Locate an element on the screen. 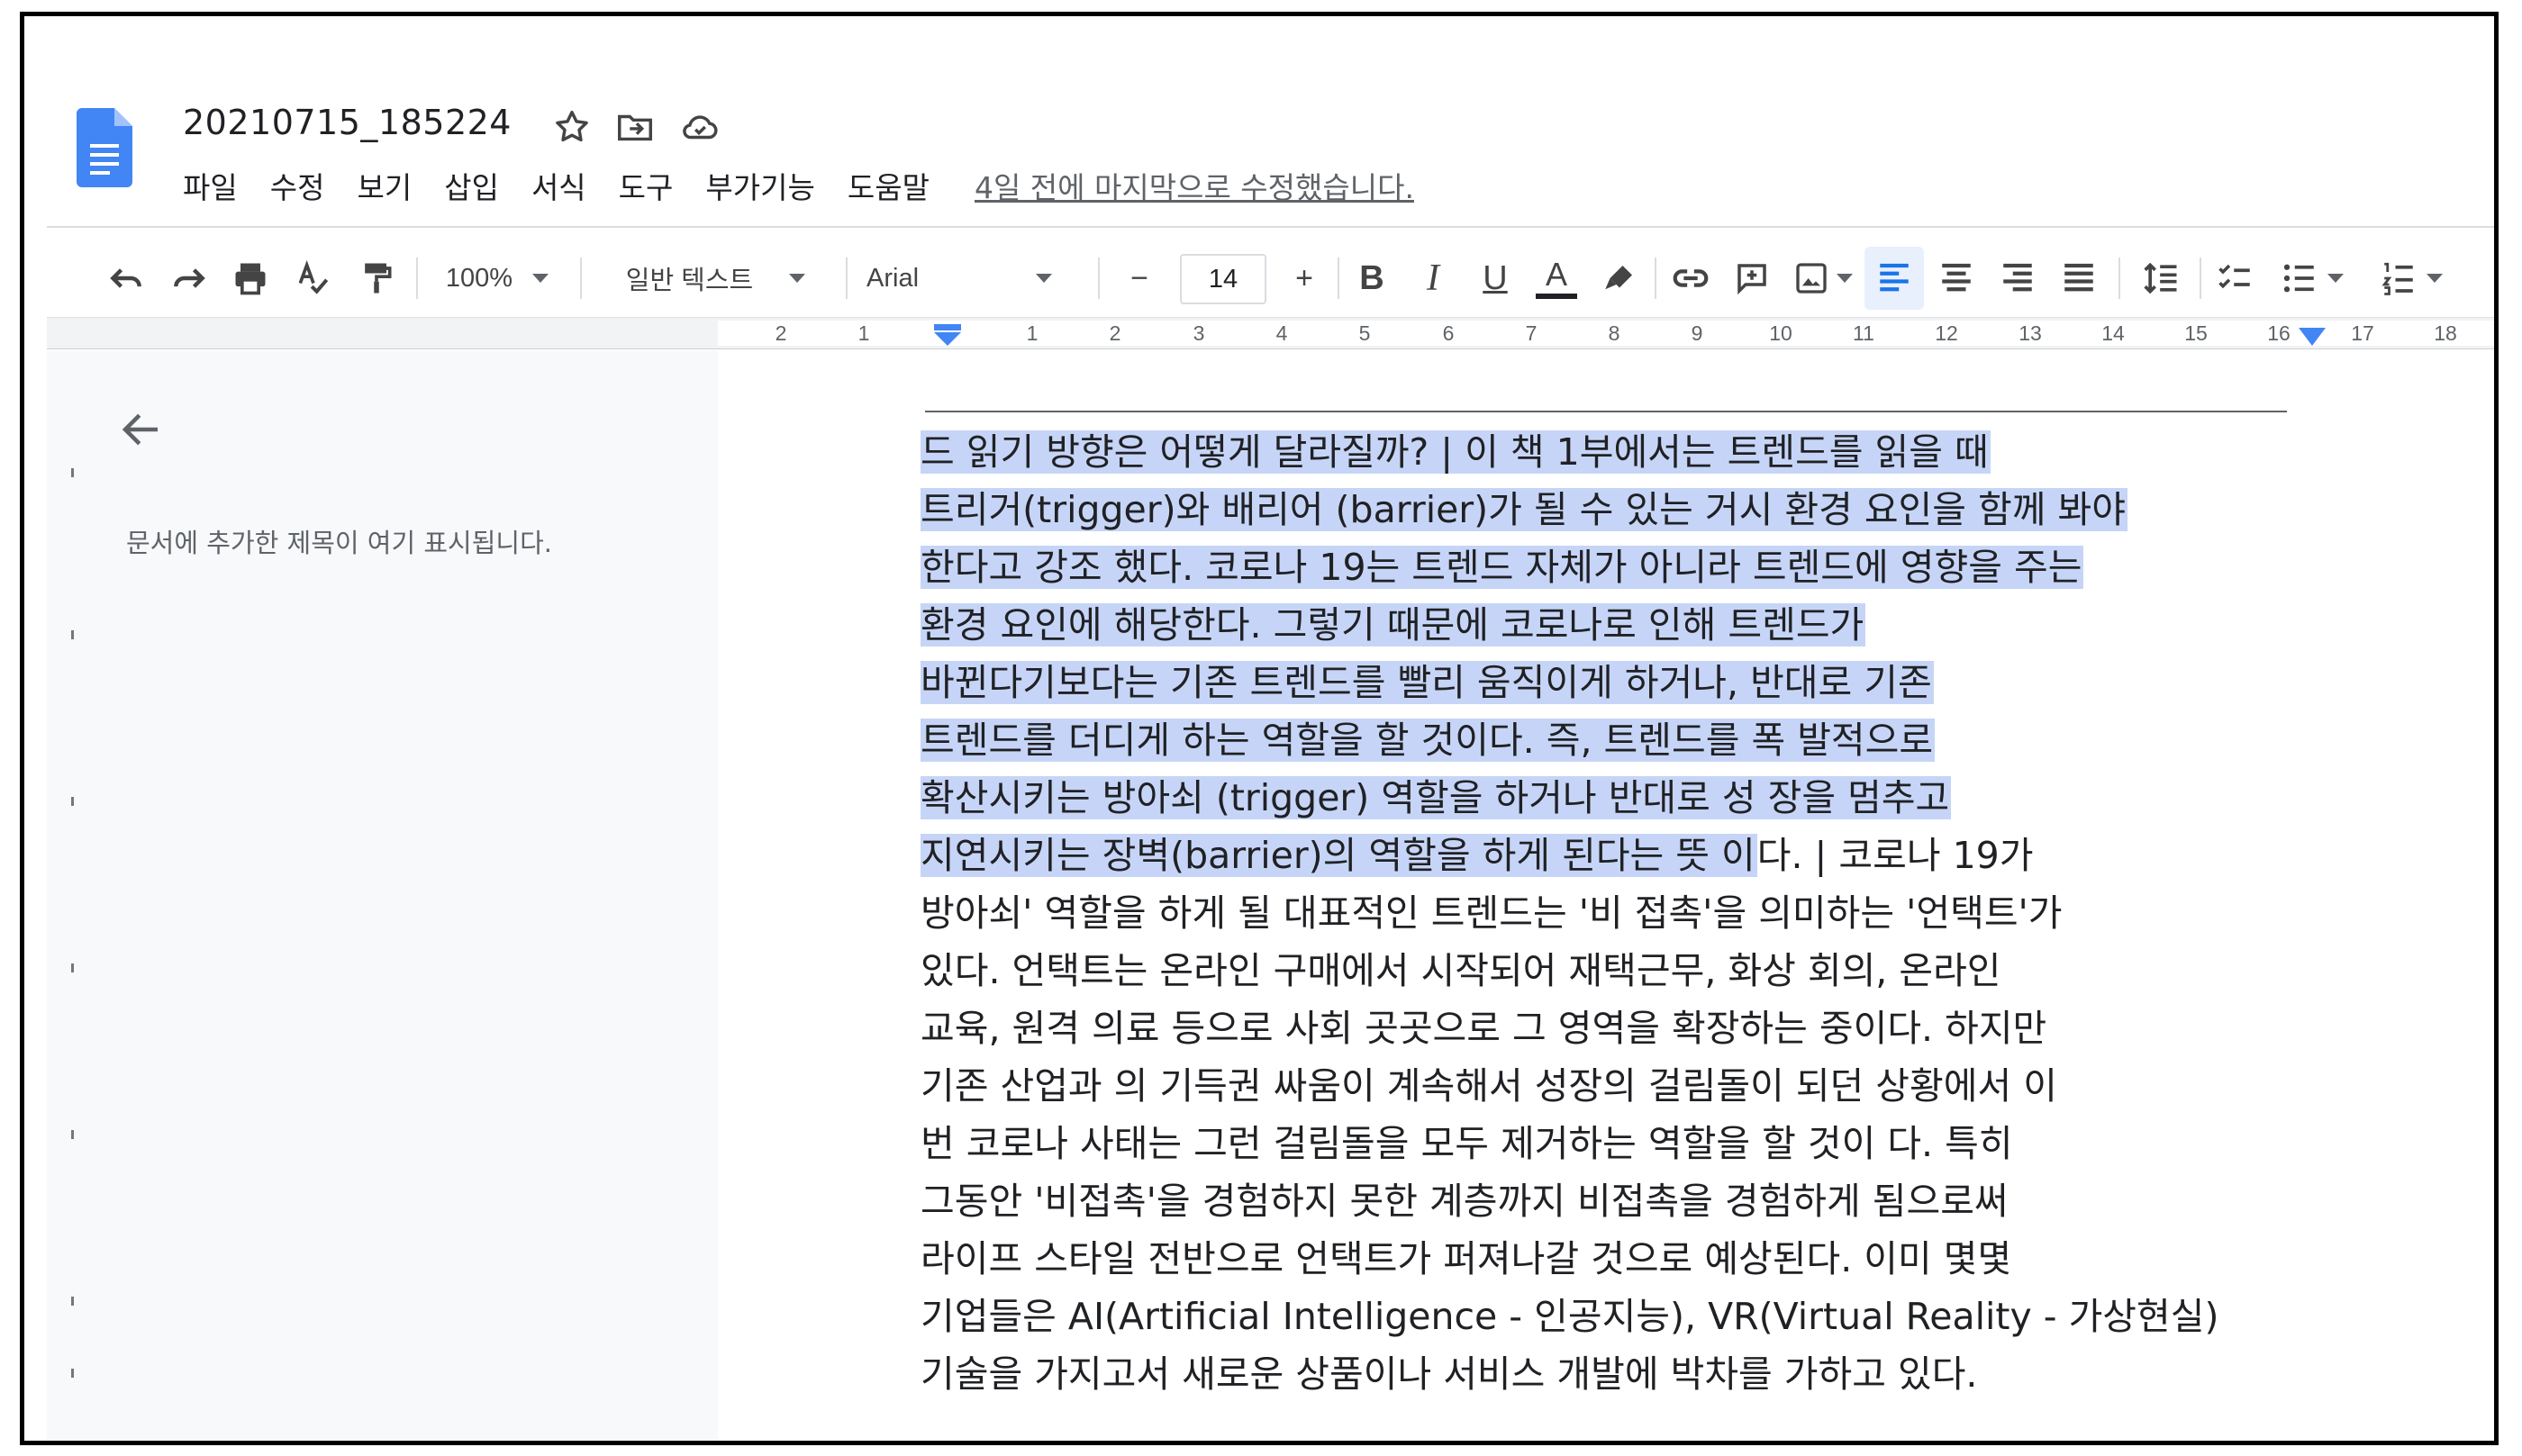 The width and height of the screenshot is (2522, 1456). paragraph-line: 드 읽기 방향은 어떻게 달라질까? | 이 책 1부에서는 트렌드를 읽을 때 is located at coordinates (1623, 452).